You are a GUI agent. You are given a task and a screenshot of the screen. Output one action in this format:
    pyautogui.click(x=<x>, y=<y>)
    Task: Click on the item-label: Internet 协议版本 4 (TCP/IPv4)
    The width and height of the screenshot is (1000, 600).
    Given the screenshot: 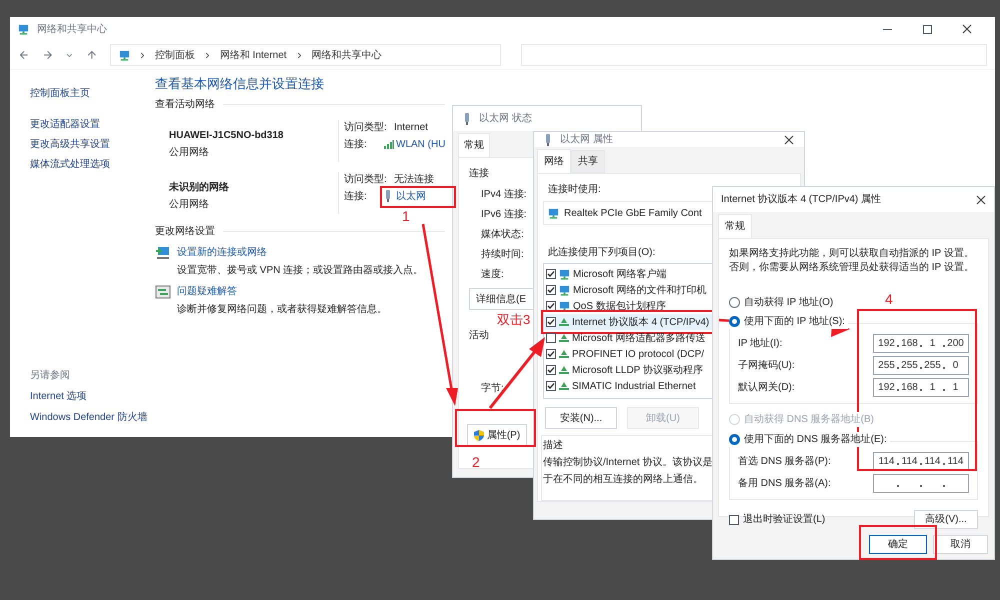 What is the action you would take?
    pyautogui.click(x=641, y=323)
    